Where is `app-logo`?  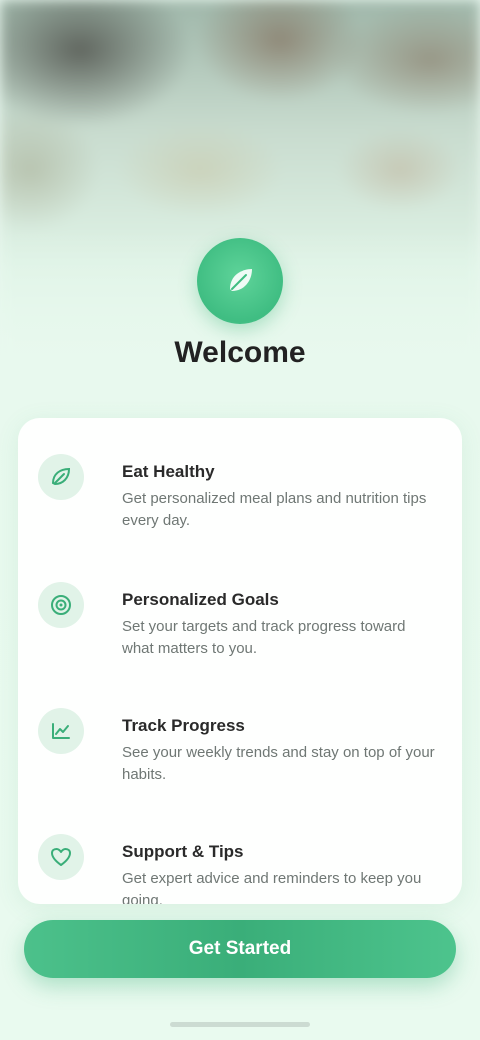
app-logo is located at coordinates (240, 281).